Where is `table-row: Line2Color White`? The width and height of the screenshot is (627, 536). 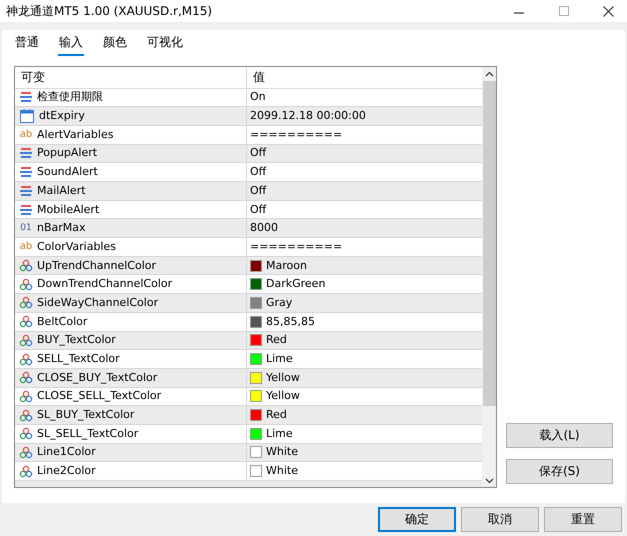 table-row: Line2Color White is located at coordinates (248, 471).